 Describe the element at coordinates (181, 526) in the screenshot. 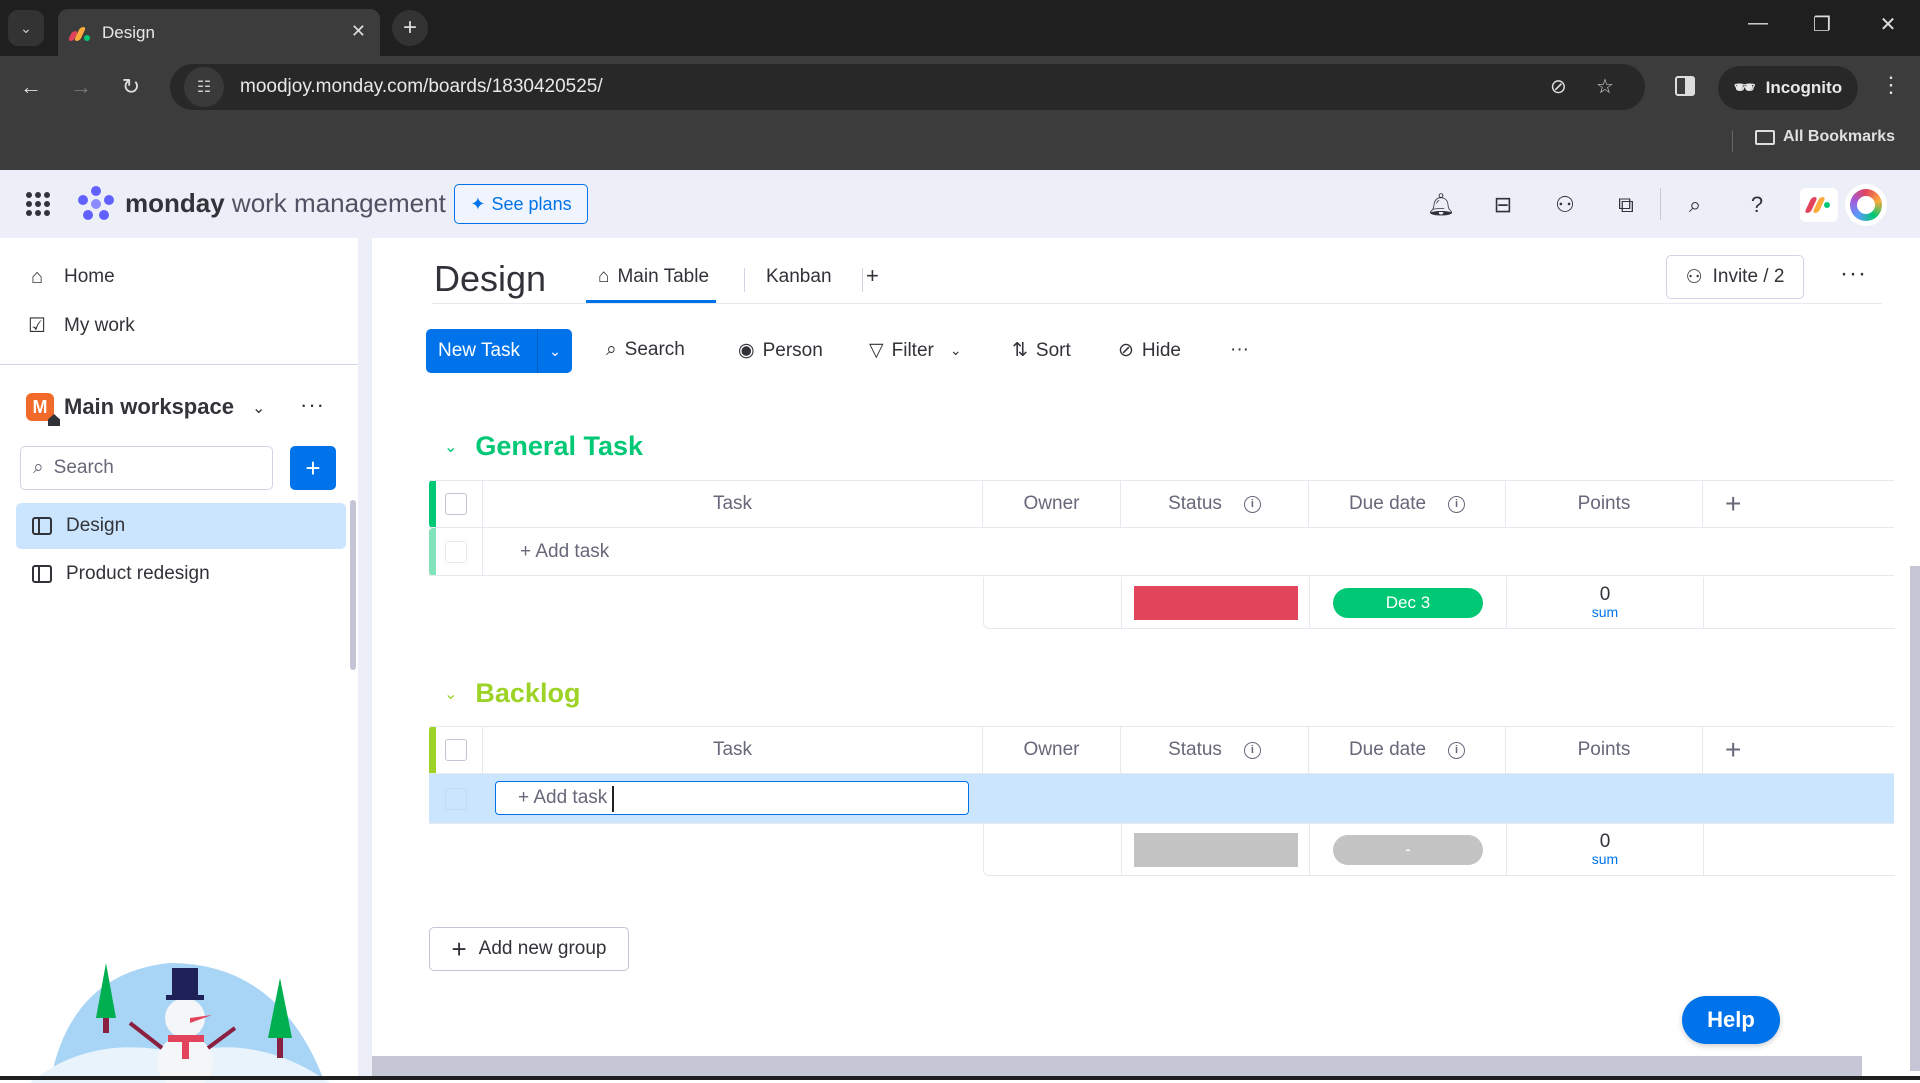

I see `sidebar-board-design: Design` at that location.